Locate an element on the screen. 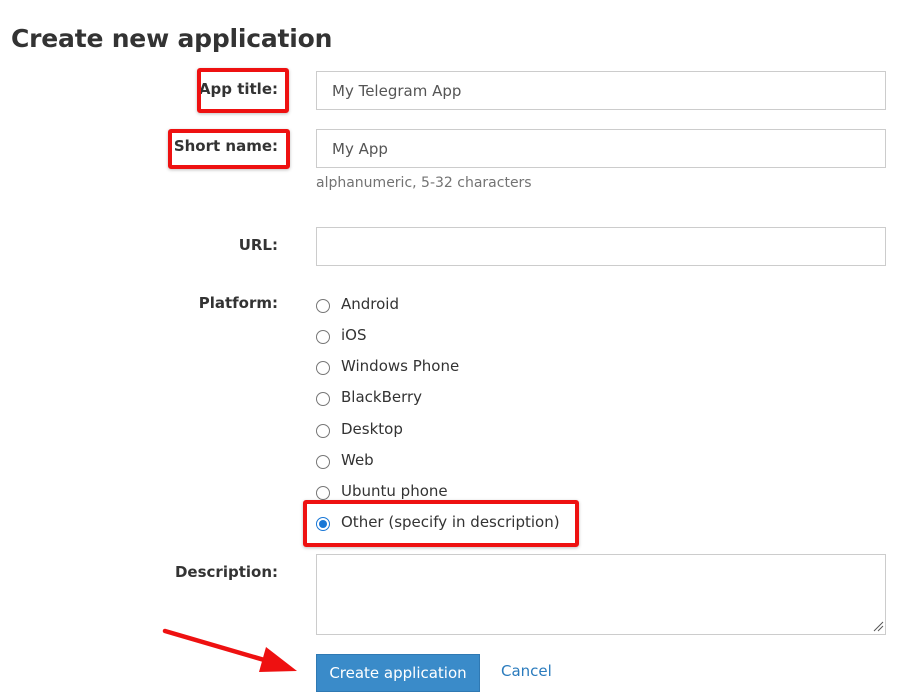 This screenshot has width=914, height=700. description-label: Description: is located at coordinates (226, 572).